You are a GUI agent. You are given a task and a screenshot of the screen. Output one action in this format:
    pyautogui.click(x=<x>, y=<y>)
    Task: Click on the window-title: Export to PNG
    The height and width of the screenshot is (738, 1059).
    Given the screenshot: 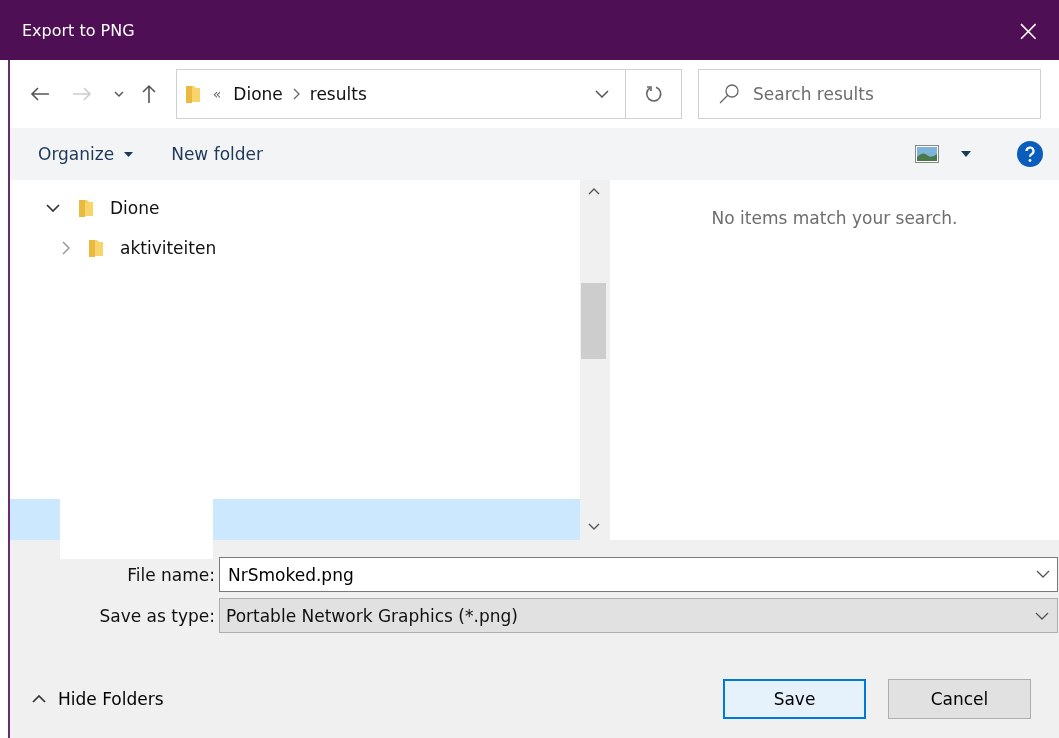 What is the action you would take?
    pyautogui.click(x=78, y=30)
    